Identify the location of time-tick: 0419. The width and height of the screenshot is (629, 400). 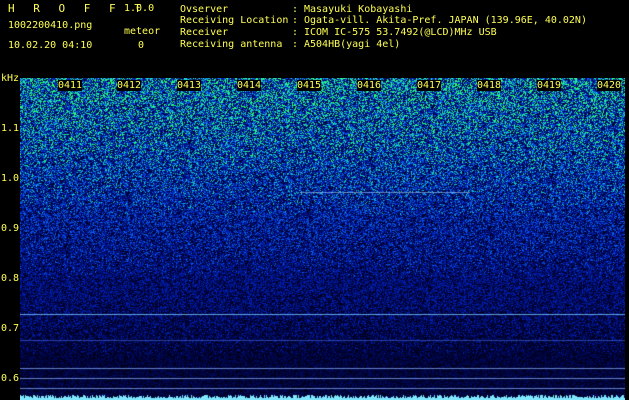
(549, 85).